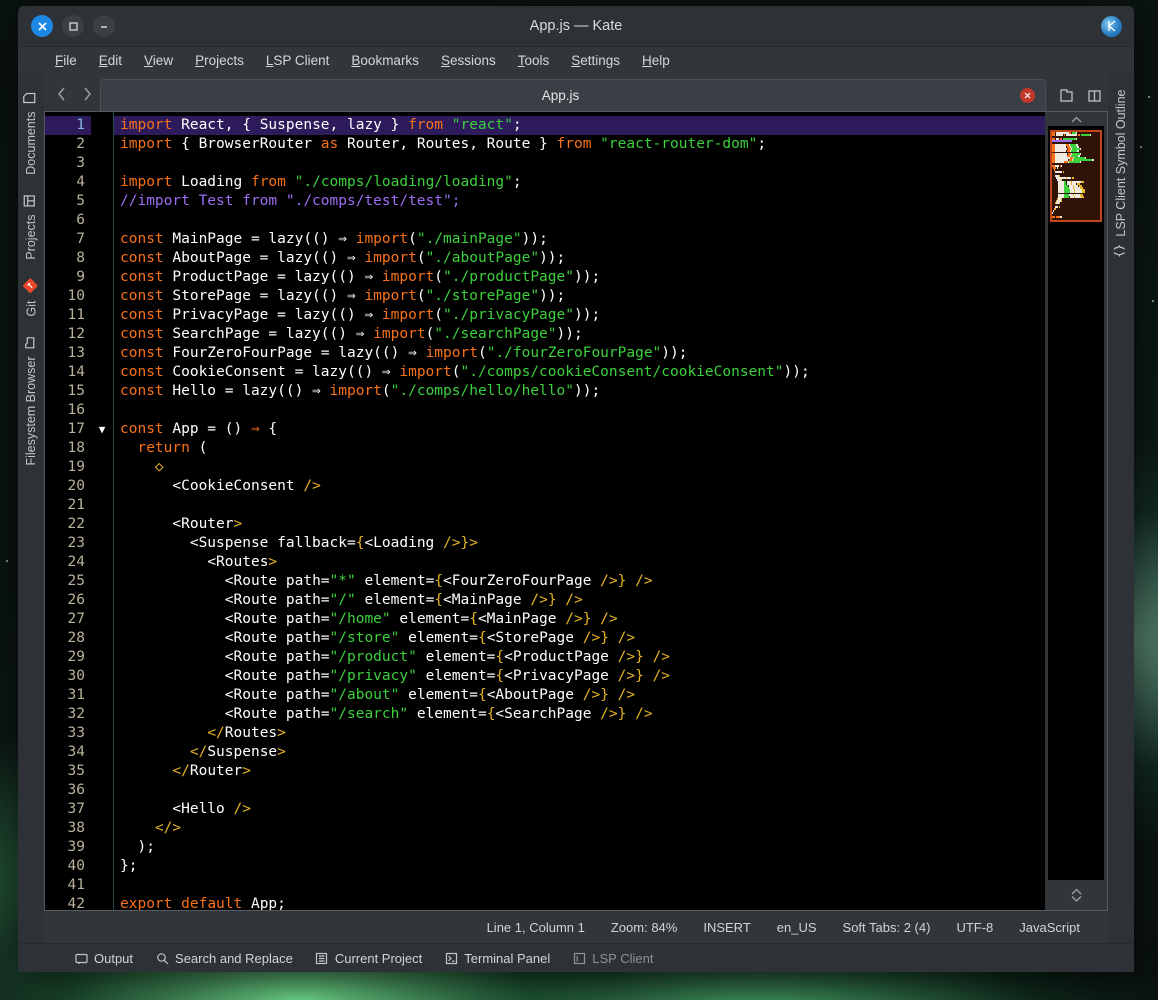 This screenshot has width=1158, height=1000. I want to click on line-number: 34, so click(68, 752).